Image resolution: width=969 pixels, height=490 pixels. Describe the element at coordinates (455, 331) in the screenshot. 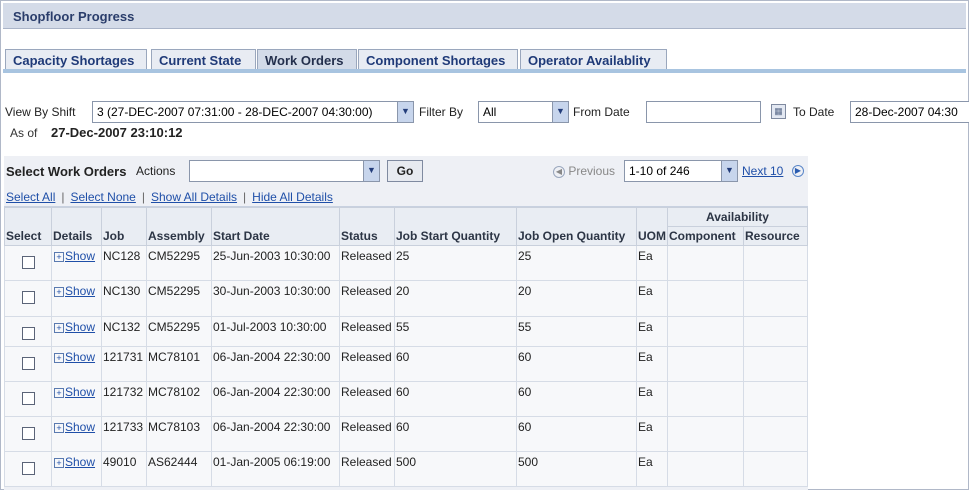

I see `job-start-quantity-cell: 55` at that location.